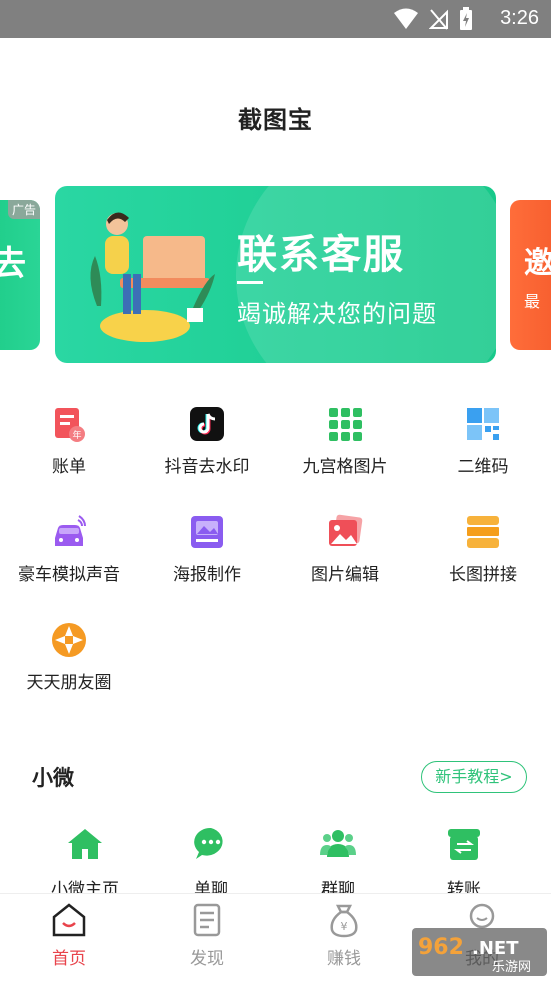  I want to click on tool-label: 豪车模拟声音, so click(69, 575).